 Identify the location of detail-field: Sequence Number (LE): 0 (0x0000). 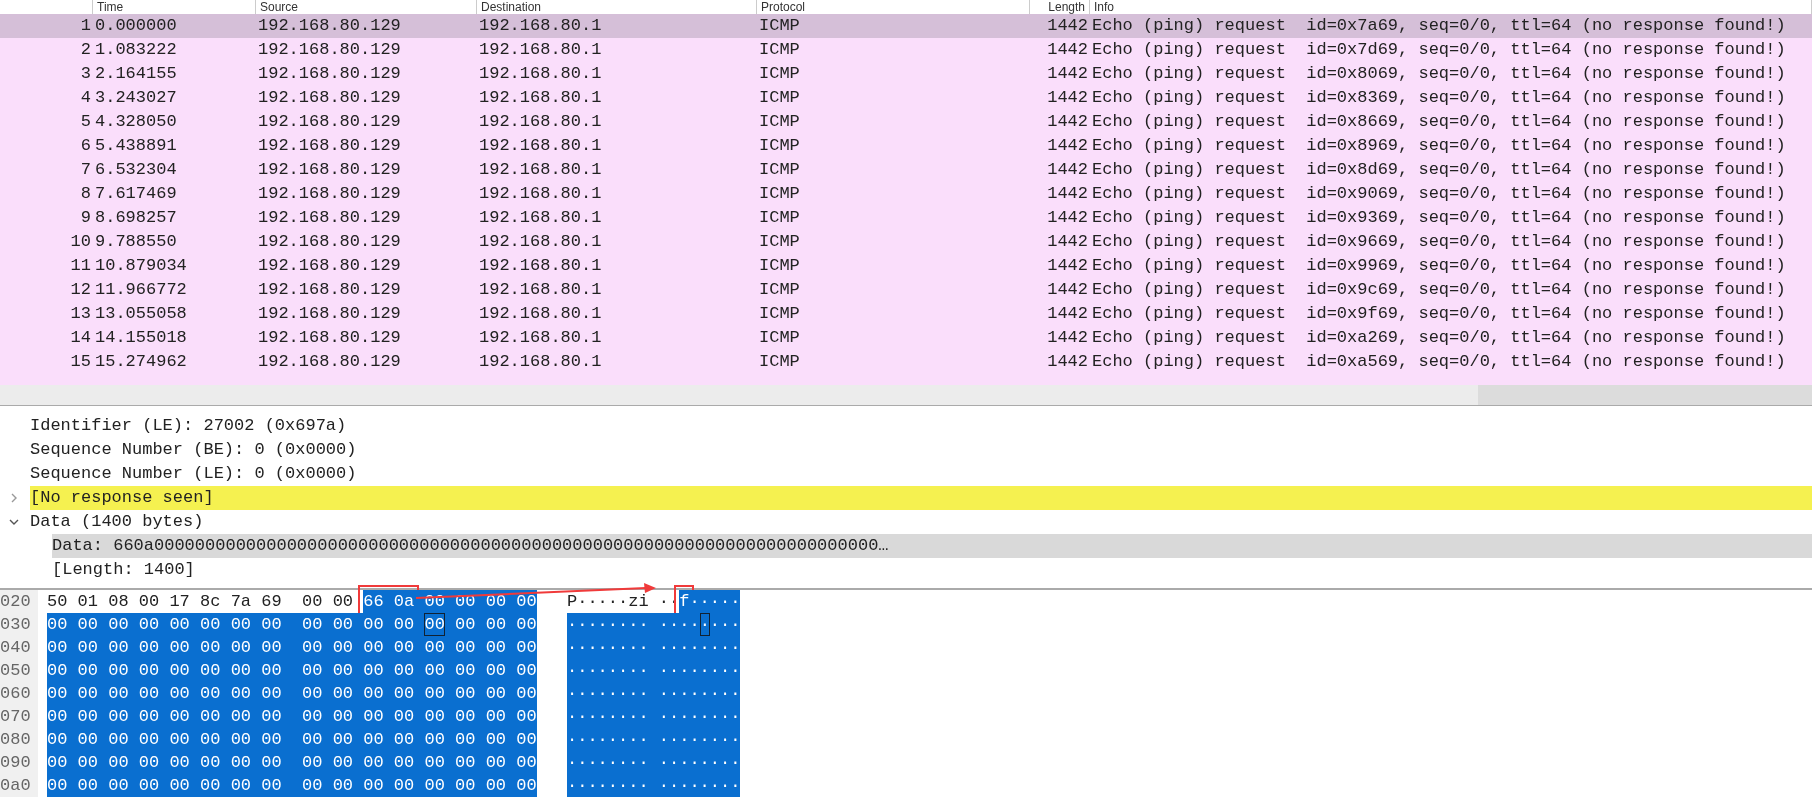
(195, 474).